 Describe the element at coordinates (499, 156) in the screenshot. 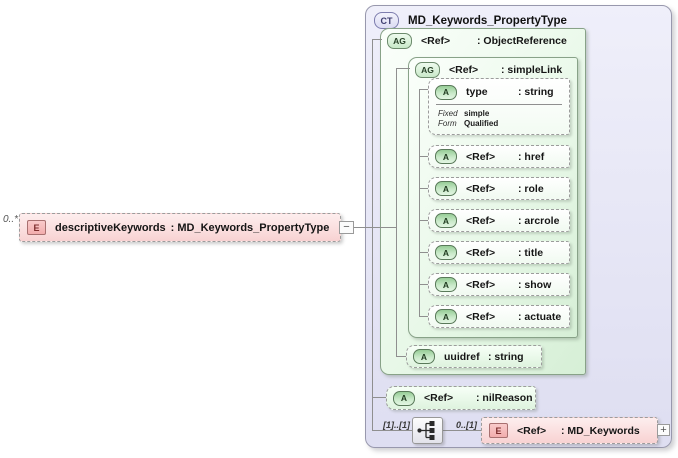

I see `attr-row-href: A <Ref> : href` at that location.